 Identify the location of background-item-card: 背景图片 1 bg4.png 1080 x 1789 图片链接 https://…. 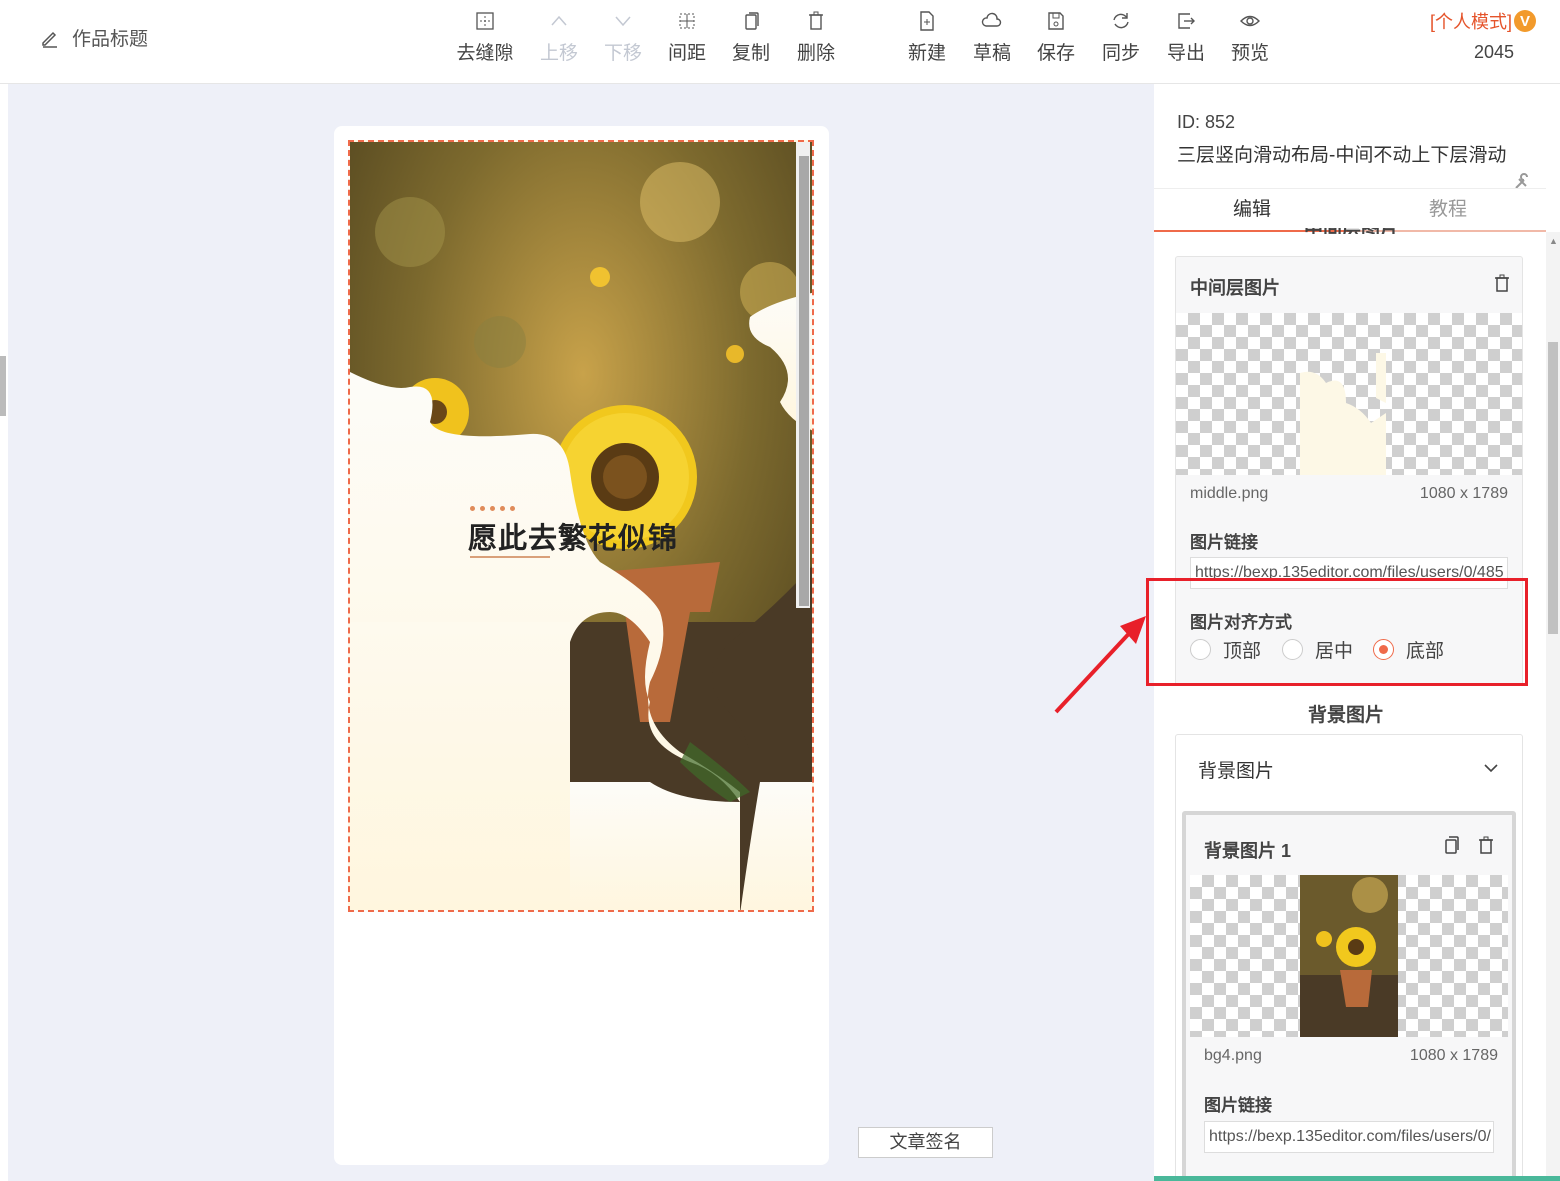
(1349, 996).